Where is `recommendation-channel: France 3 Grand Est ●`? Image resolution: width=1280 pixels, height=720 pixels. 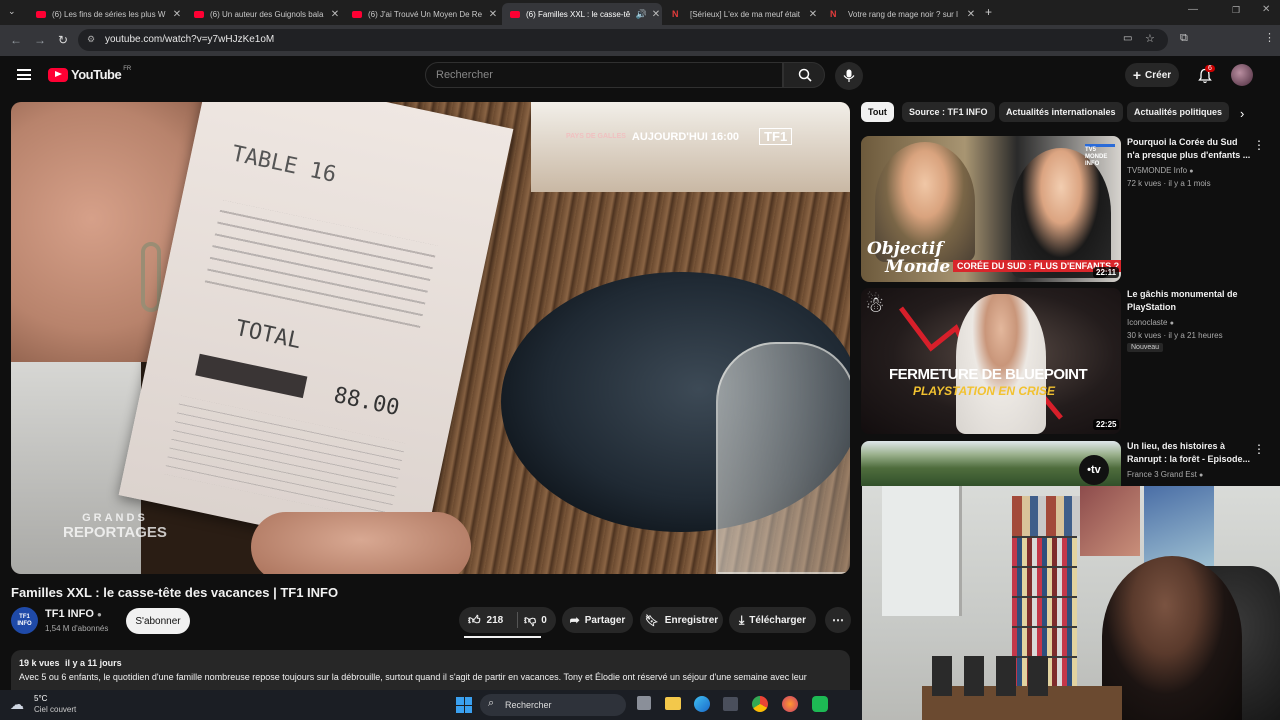
recommendation-channel: France 3 Grand Est ● is located at coordinates (1165, 474).